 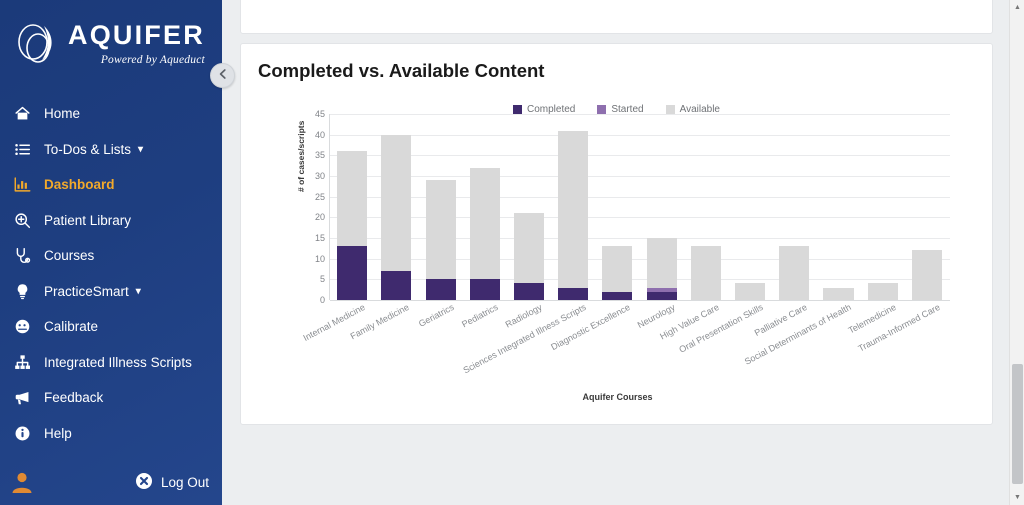 What do you see at coordinates (27, 185) in the screenshot?
I see `bar-chart-icon` at bounding box center [27, 185].